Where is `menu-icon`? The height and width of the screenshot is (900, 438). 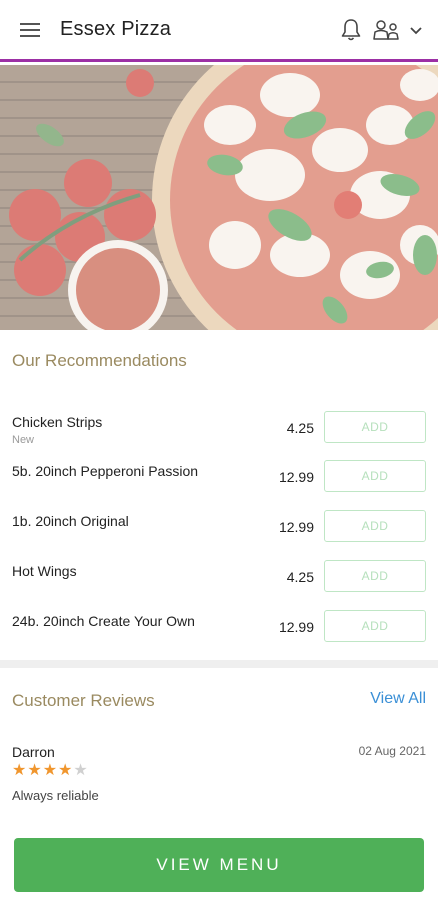 menu-icon is located at coordinates (30, 29).